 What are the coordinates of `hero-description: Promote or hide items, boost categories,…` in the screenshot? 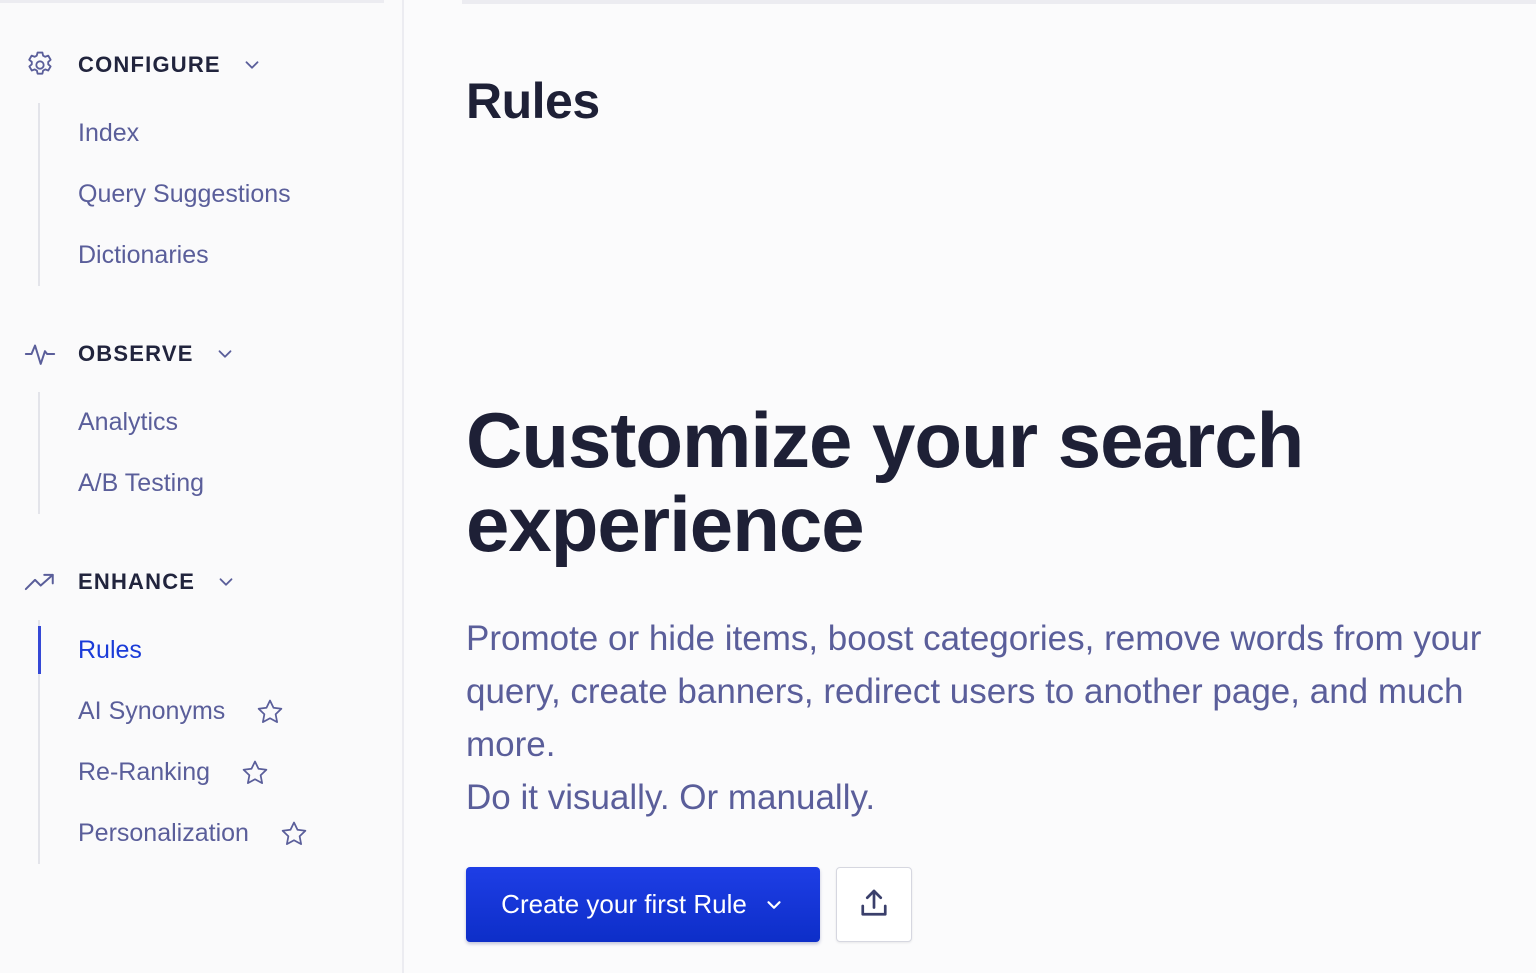 It's located at (986, 718).